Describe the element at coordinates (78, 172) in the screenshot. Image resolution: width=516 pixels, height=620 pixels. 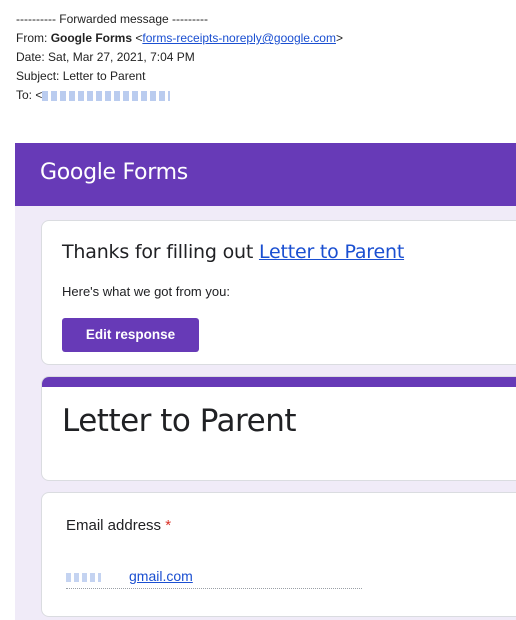
I see `logo-google-word: Google` at that location.